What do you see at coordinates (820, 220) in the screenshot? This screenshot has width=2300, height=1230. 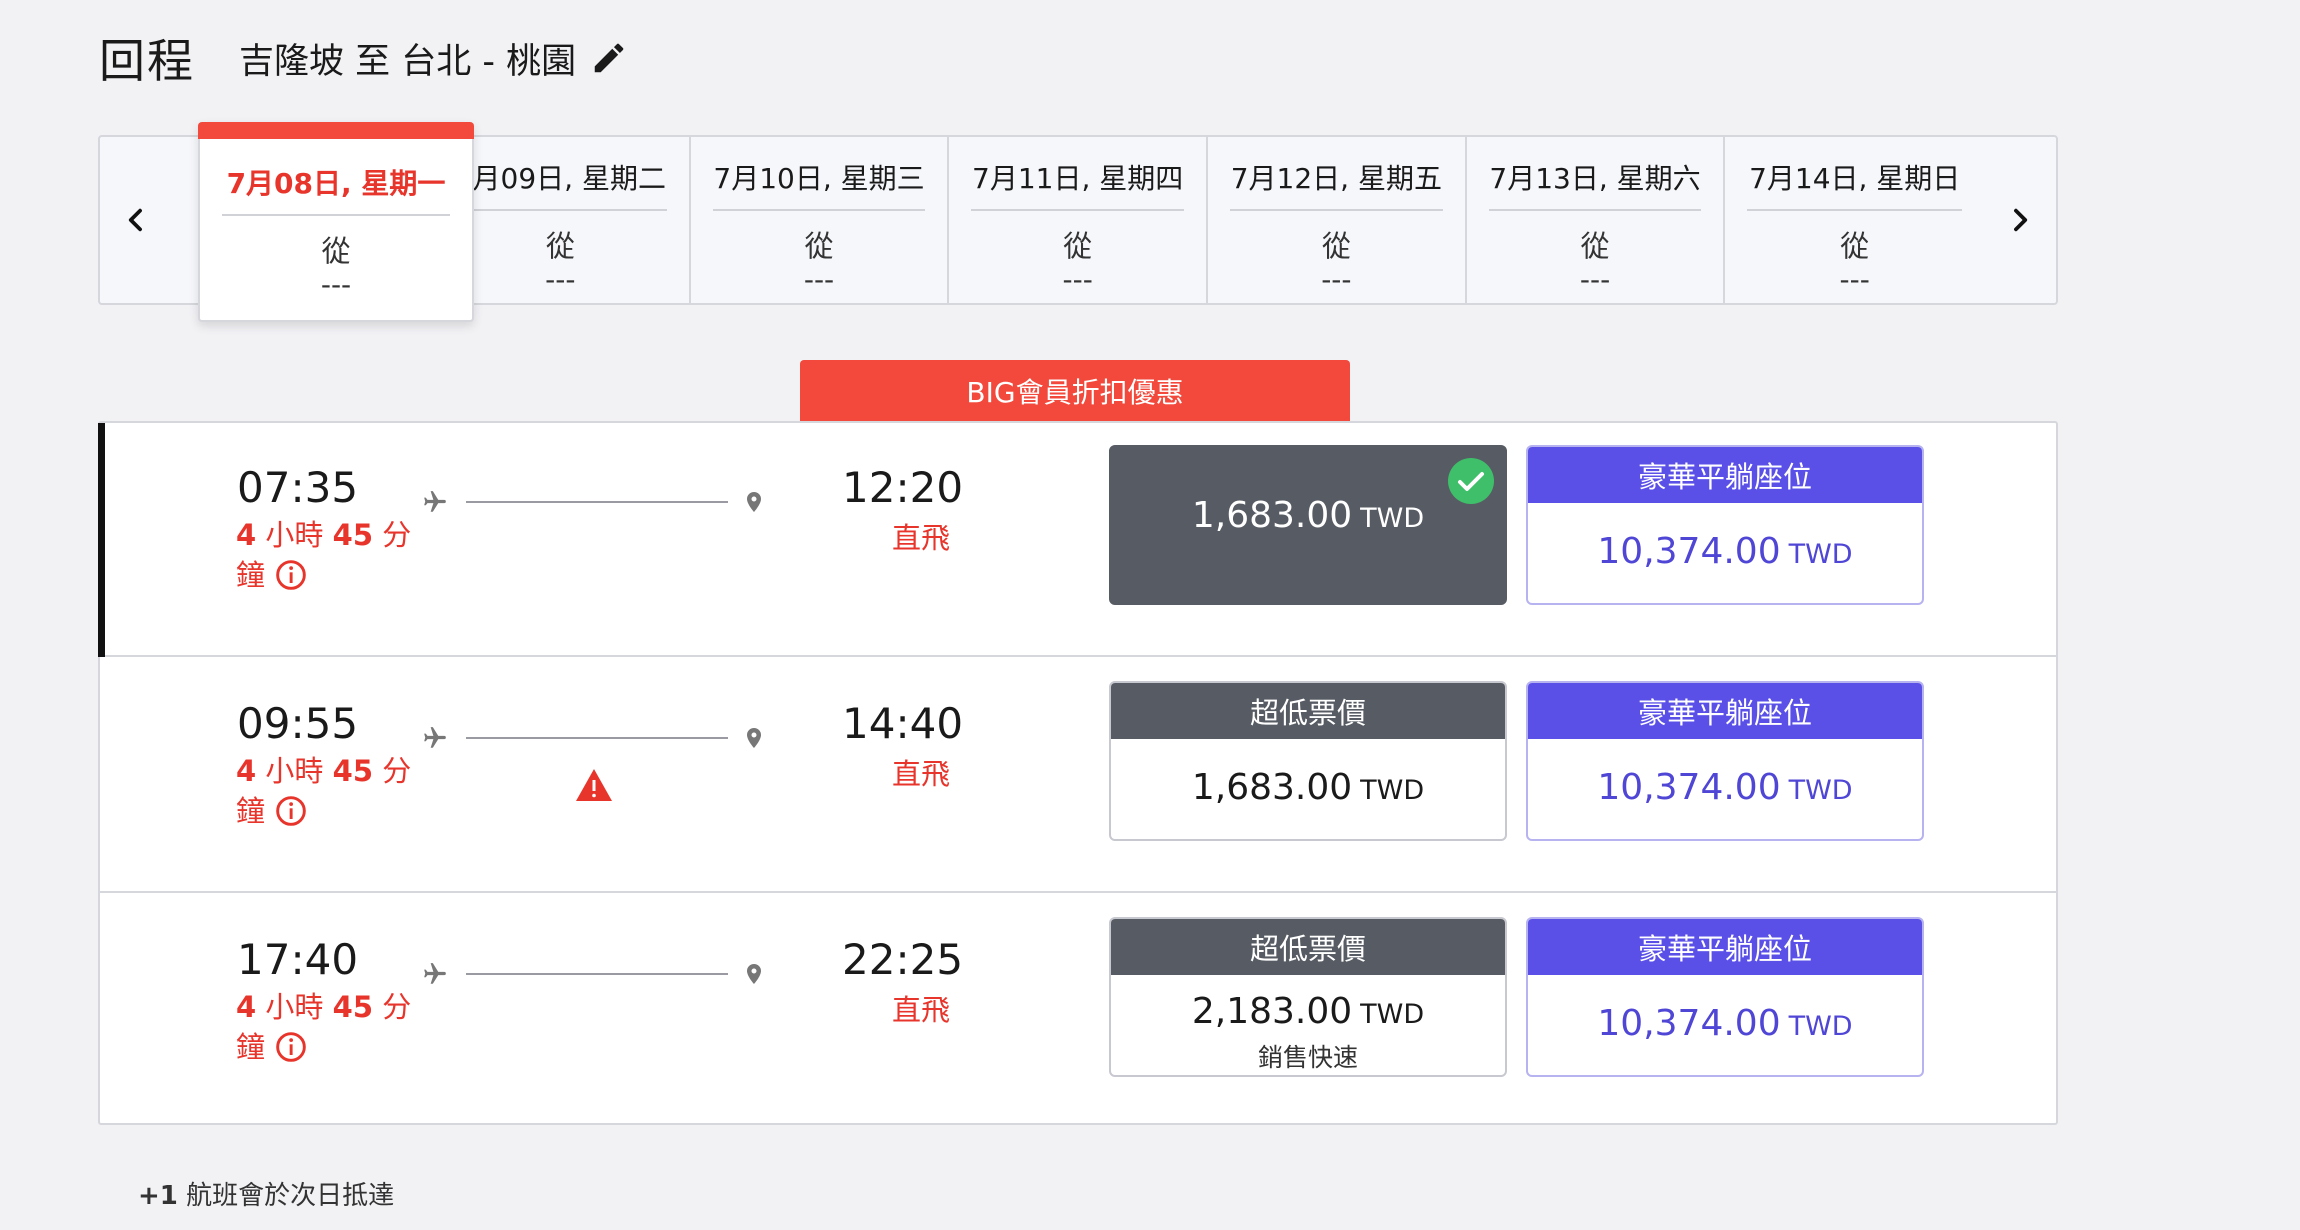 I see `date-tab-0710: 7月10日, 星期三 從 ---` at bounding box center [820, 220].